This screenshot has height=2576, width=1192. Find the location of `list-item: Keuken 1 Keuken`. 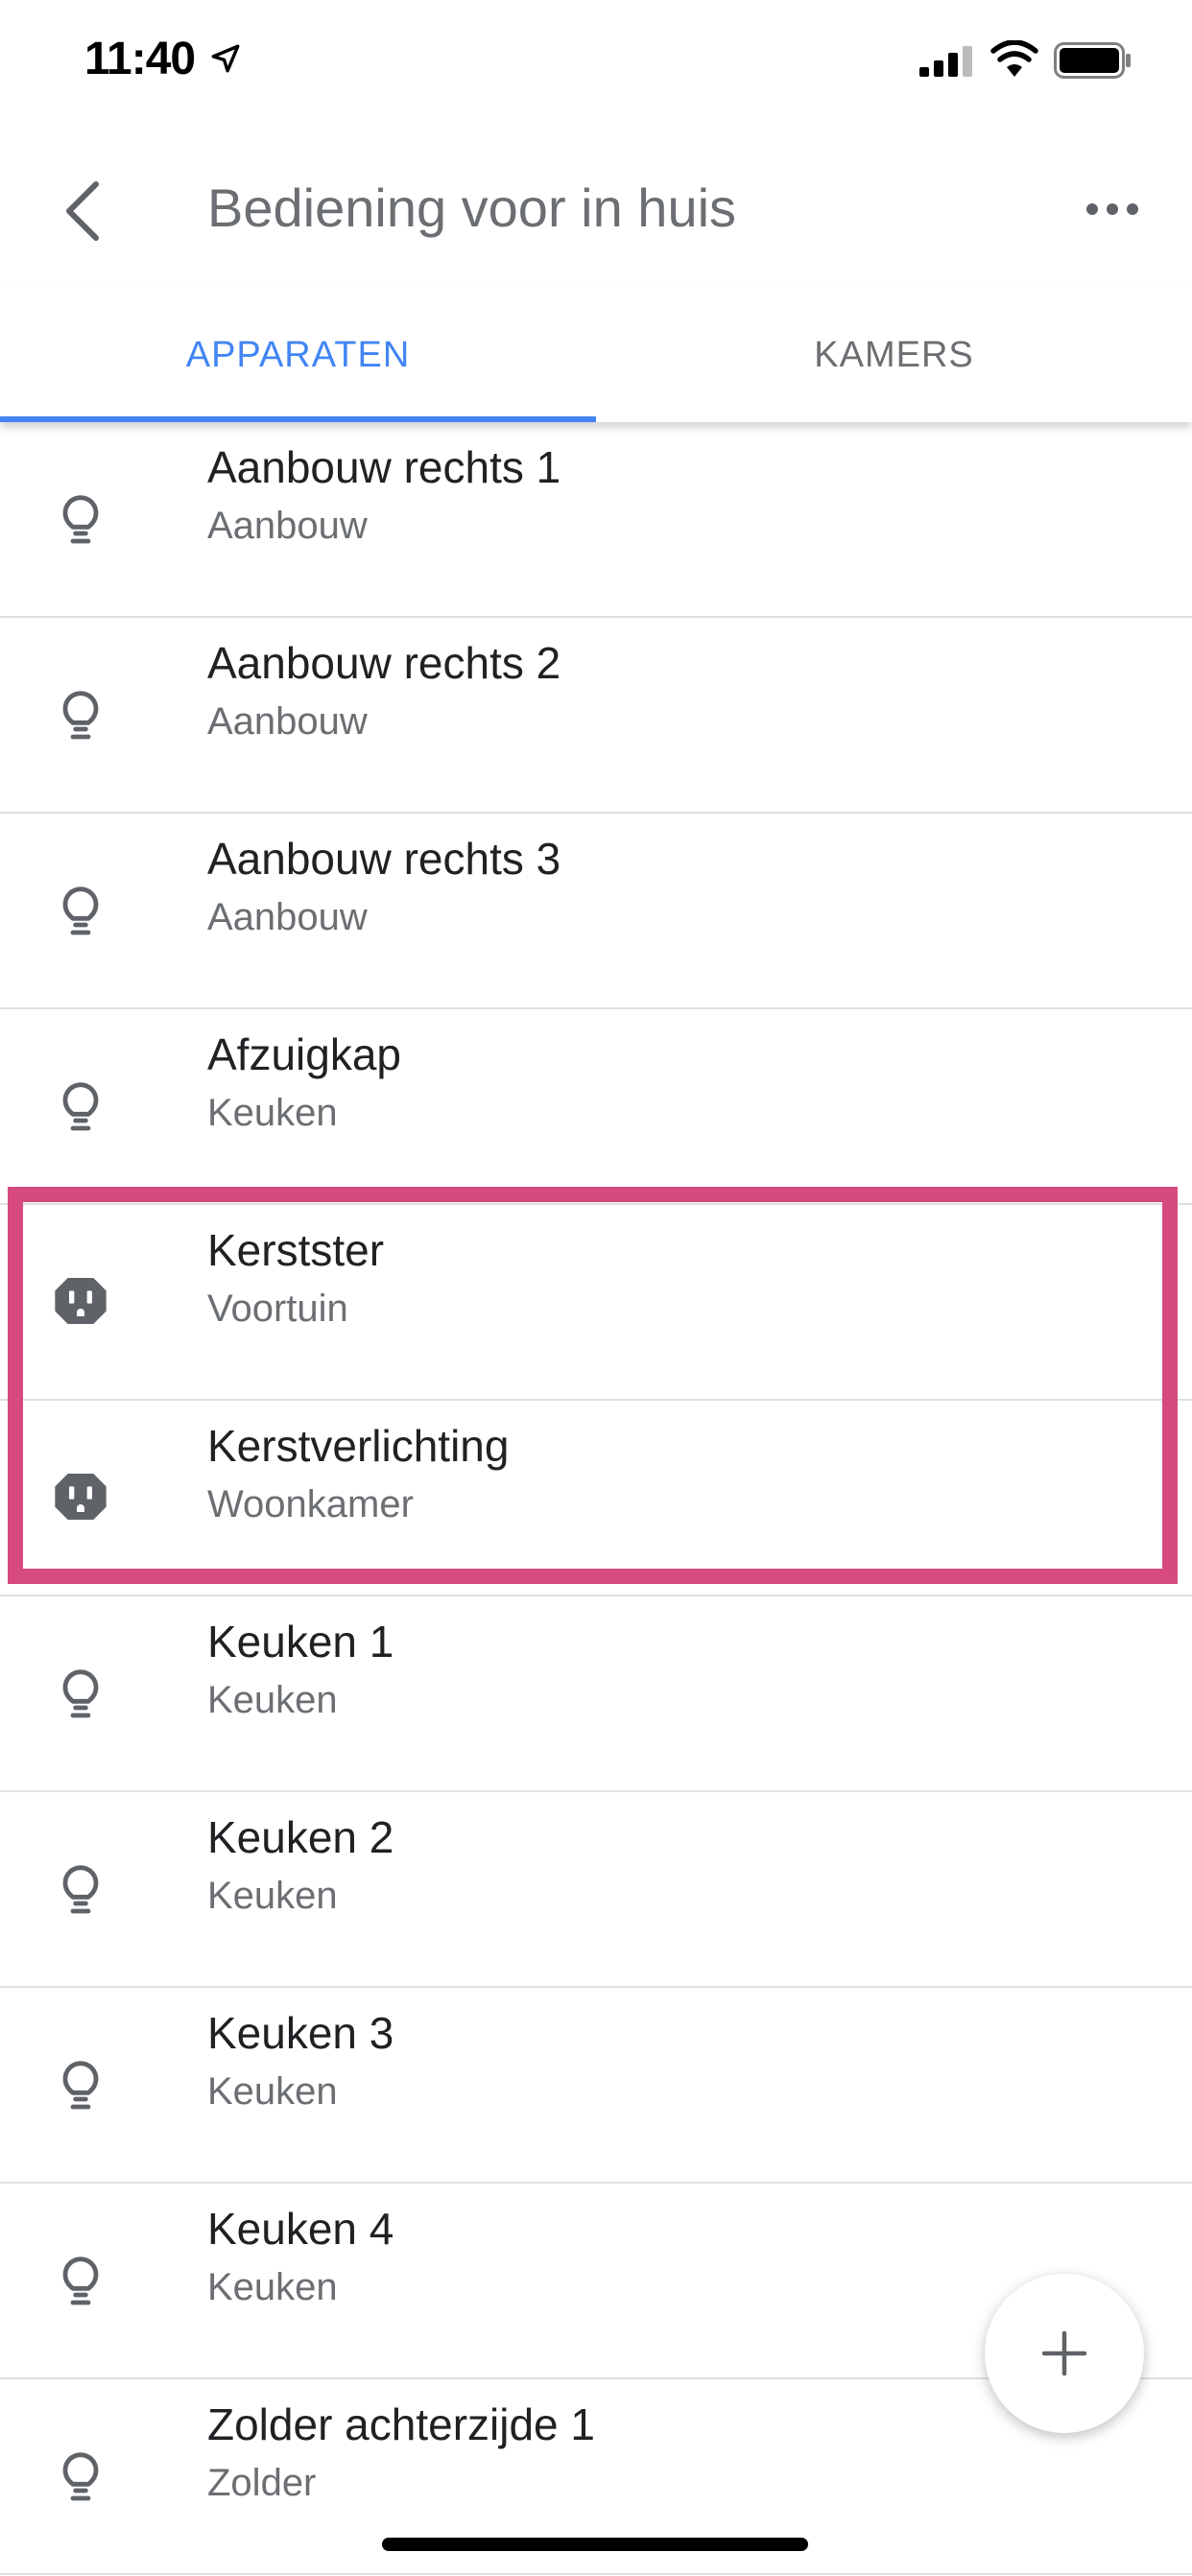

list-item: Keuken 1 Keuken is located at coordinates (596, 1694).